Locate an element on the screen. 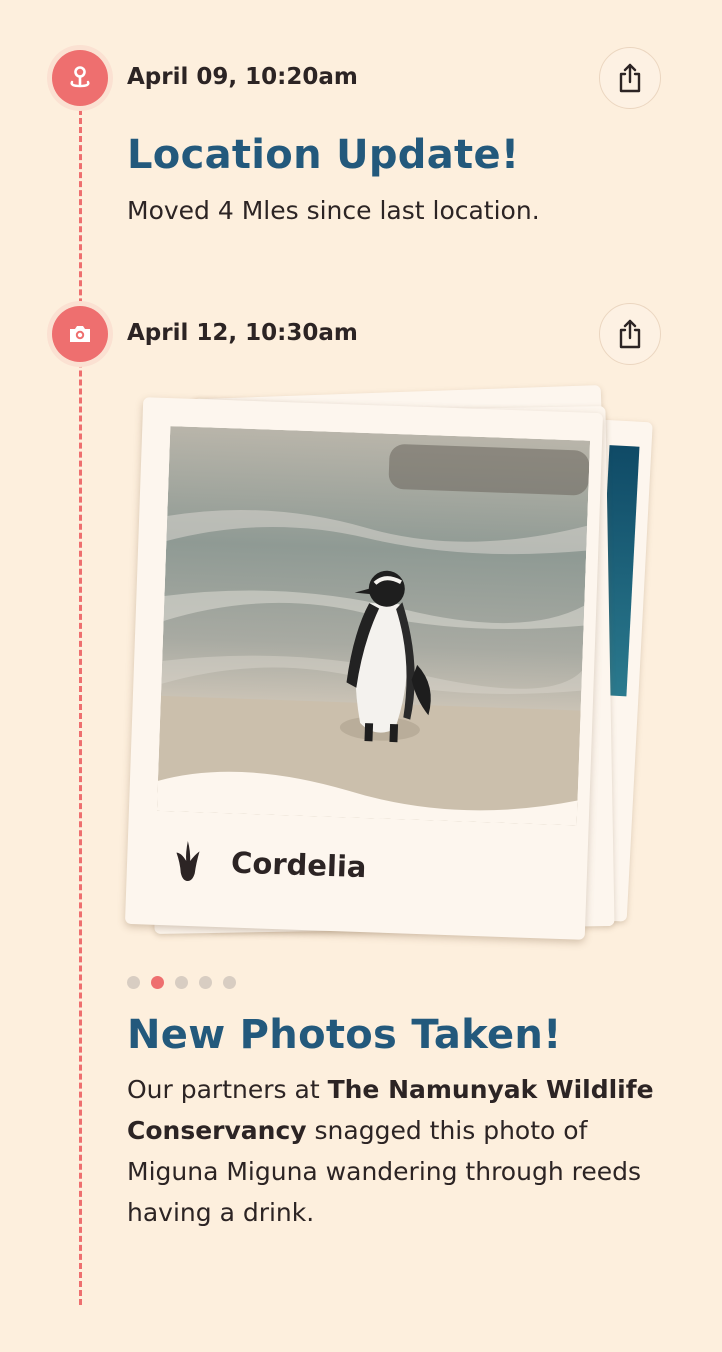  entry-title: New Photos Taken! is located at coordinates (344, 1035).